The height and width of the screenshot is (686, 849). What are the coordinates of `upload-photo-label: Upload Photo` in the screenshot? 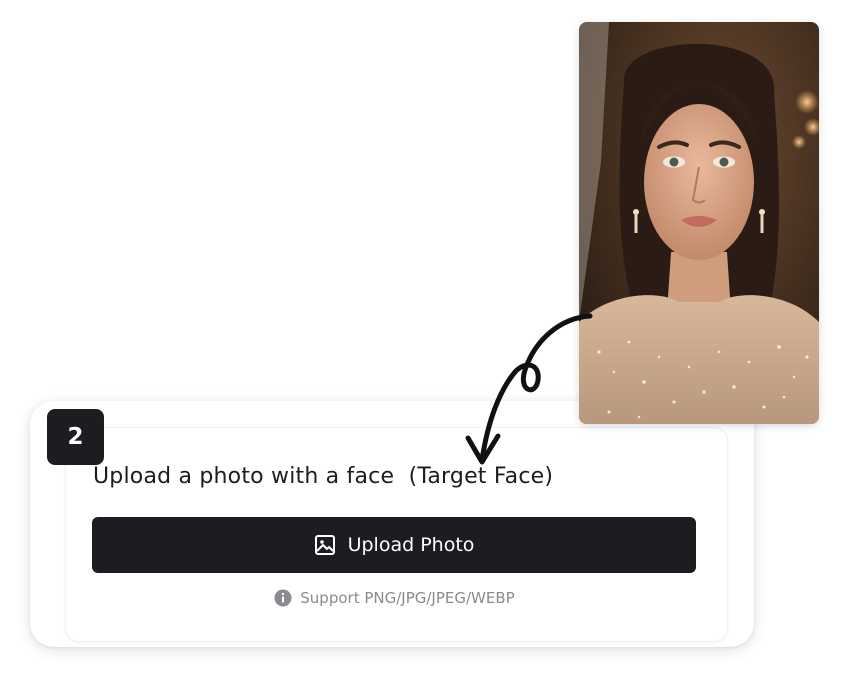 It's located at (411, 545).